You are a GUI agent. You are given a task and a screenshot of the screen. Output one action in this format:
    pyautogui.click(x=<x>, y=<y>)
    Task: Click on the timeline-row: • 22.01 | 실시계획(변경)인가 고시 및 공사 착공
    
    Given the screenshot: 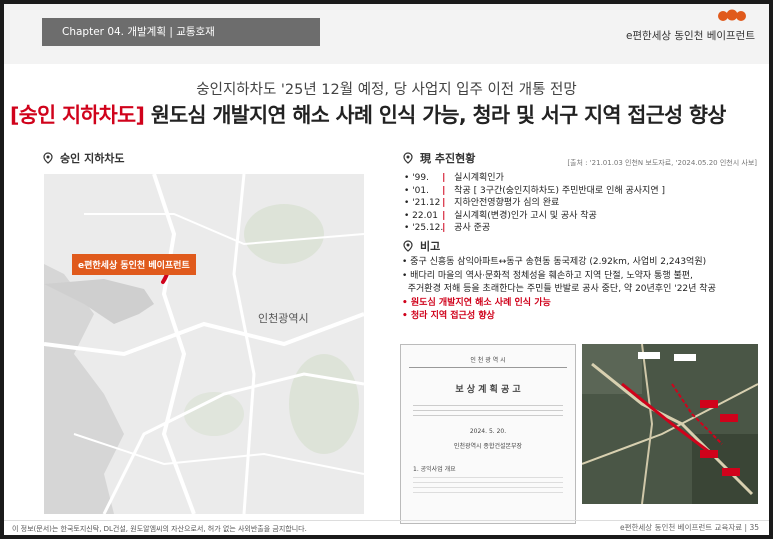 What is the action you would take?
    pyautogui.click(x=500, y=215)
    